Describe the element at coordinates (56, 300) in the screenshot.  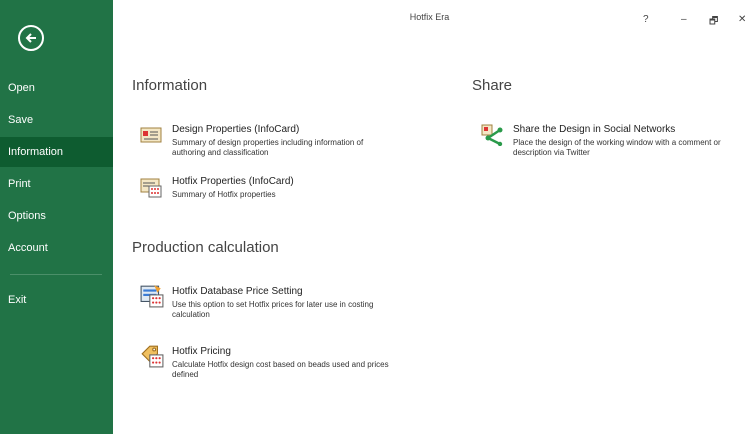
I see `sidebar-item-exit: Exit` at that location.